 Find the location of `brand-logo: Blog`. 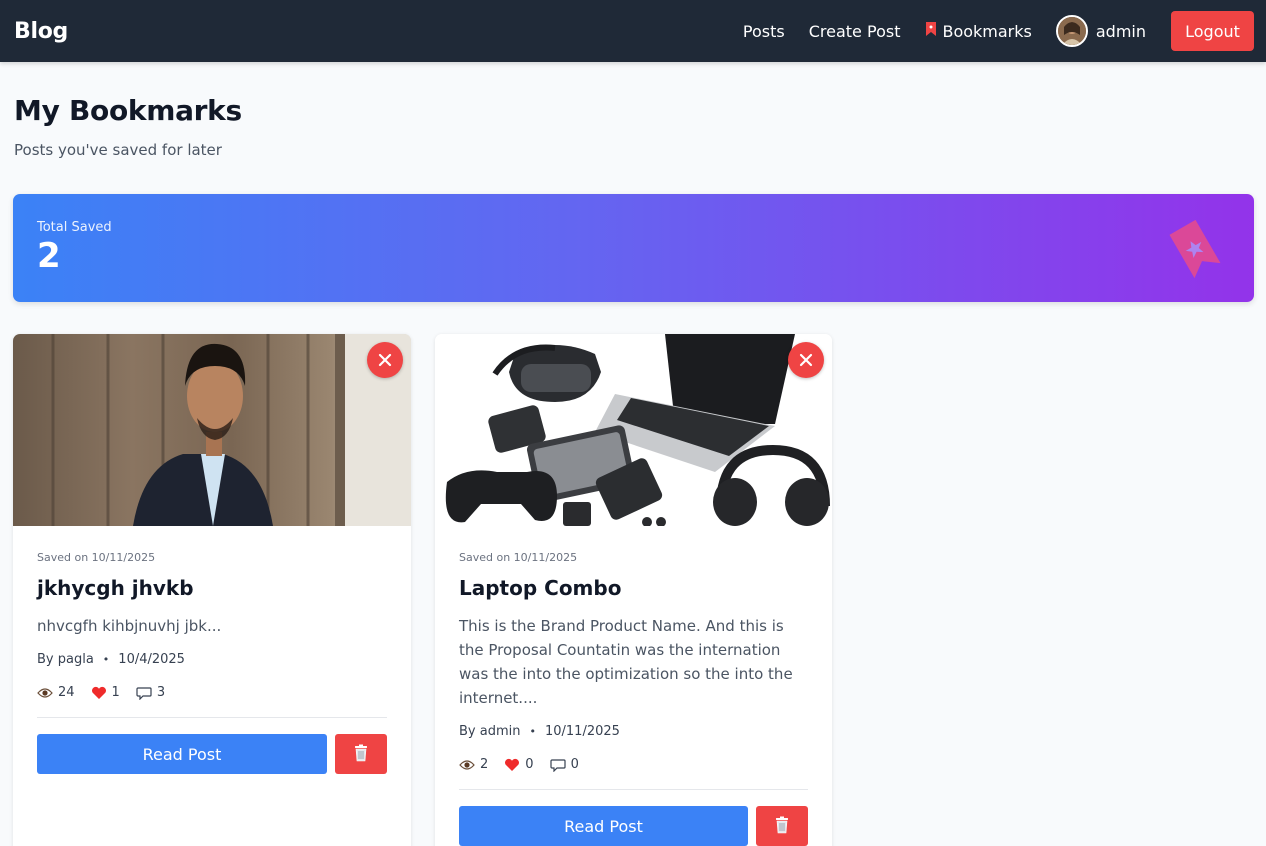

brand-logo: Blog is located at coordinates (41, 31).